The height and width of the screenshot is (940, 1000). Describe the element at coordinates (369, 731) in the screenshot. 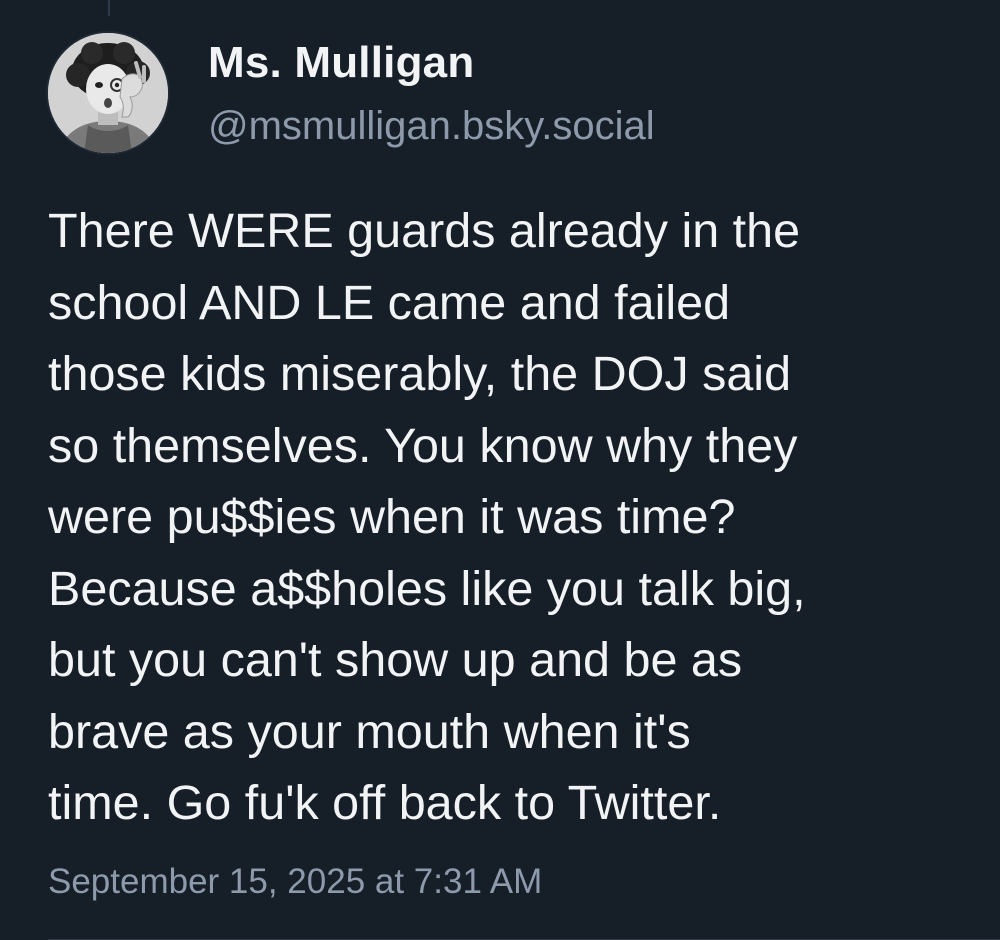

I see `post-text-line: brave as your mouth when it's` at that location.